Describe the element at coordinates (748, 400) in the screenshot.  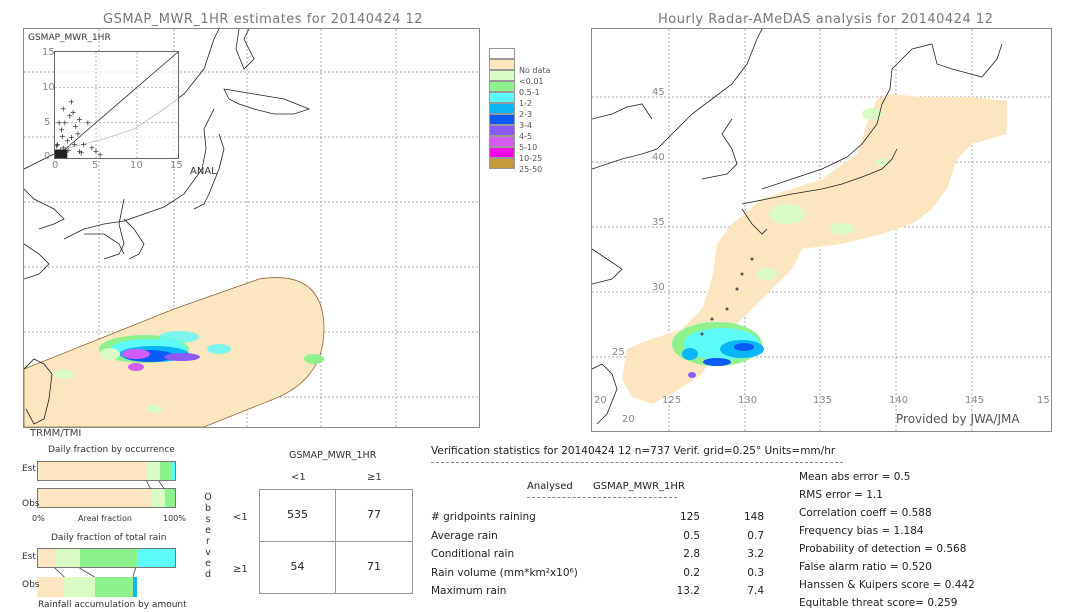
I see `lon-label-130: 130` at that location.